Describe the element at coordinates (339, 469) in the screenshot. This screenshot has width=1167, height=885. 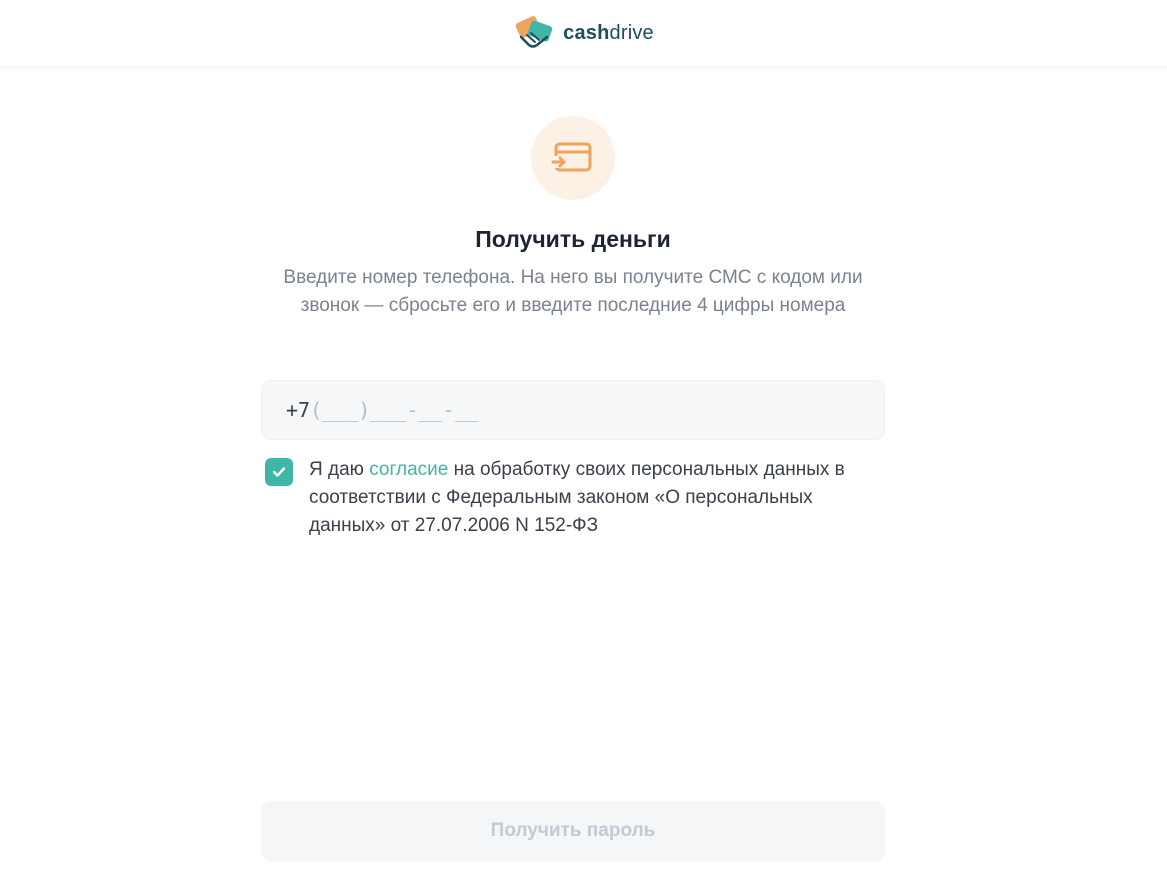
I see `consent-text-before: Я даю` at that location.